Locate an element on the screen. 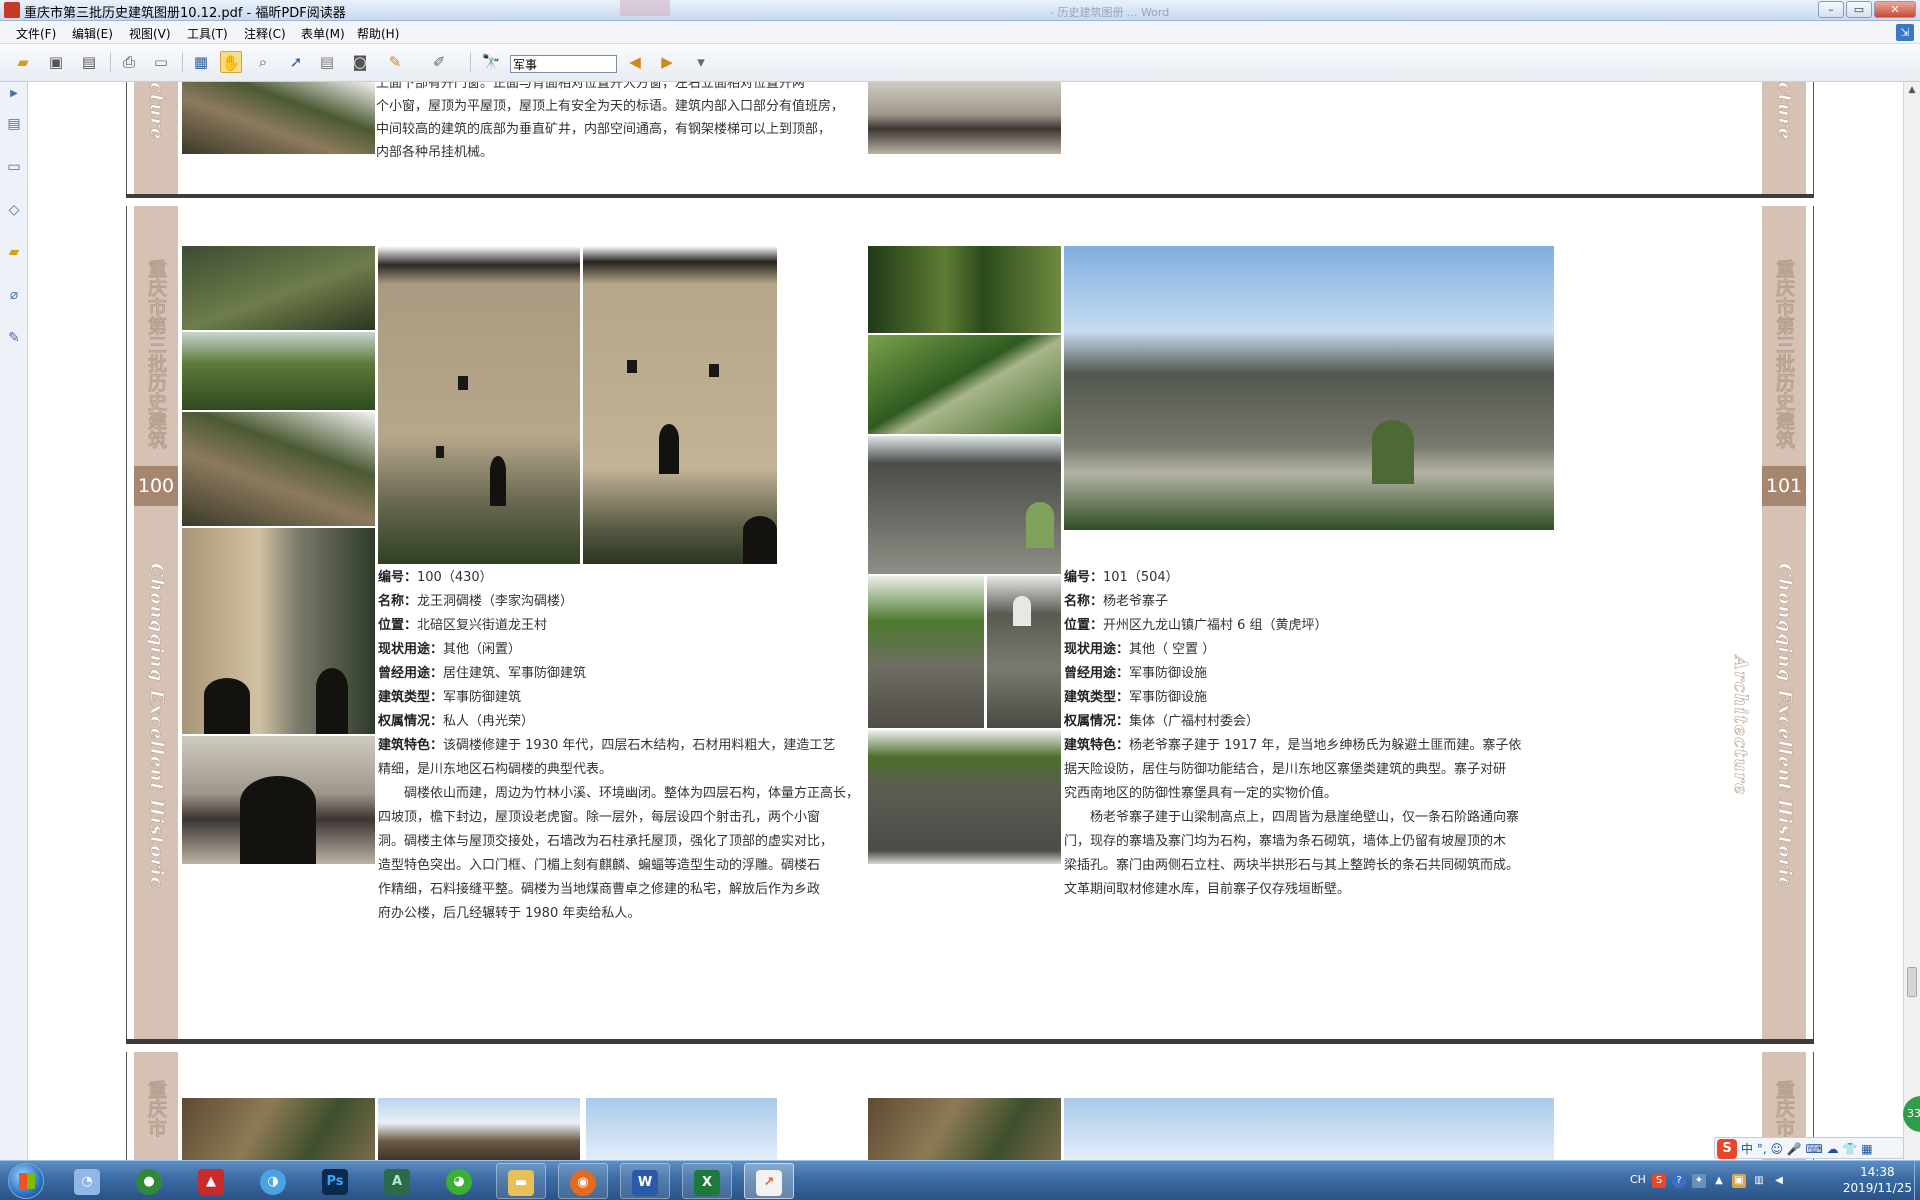 This screenshot has height=1200, width=1920. open-icon: ▰ is located at coordinates (23, 62).